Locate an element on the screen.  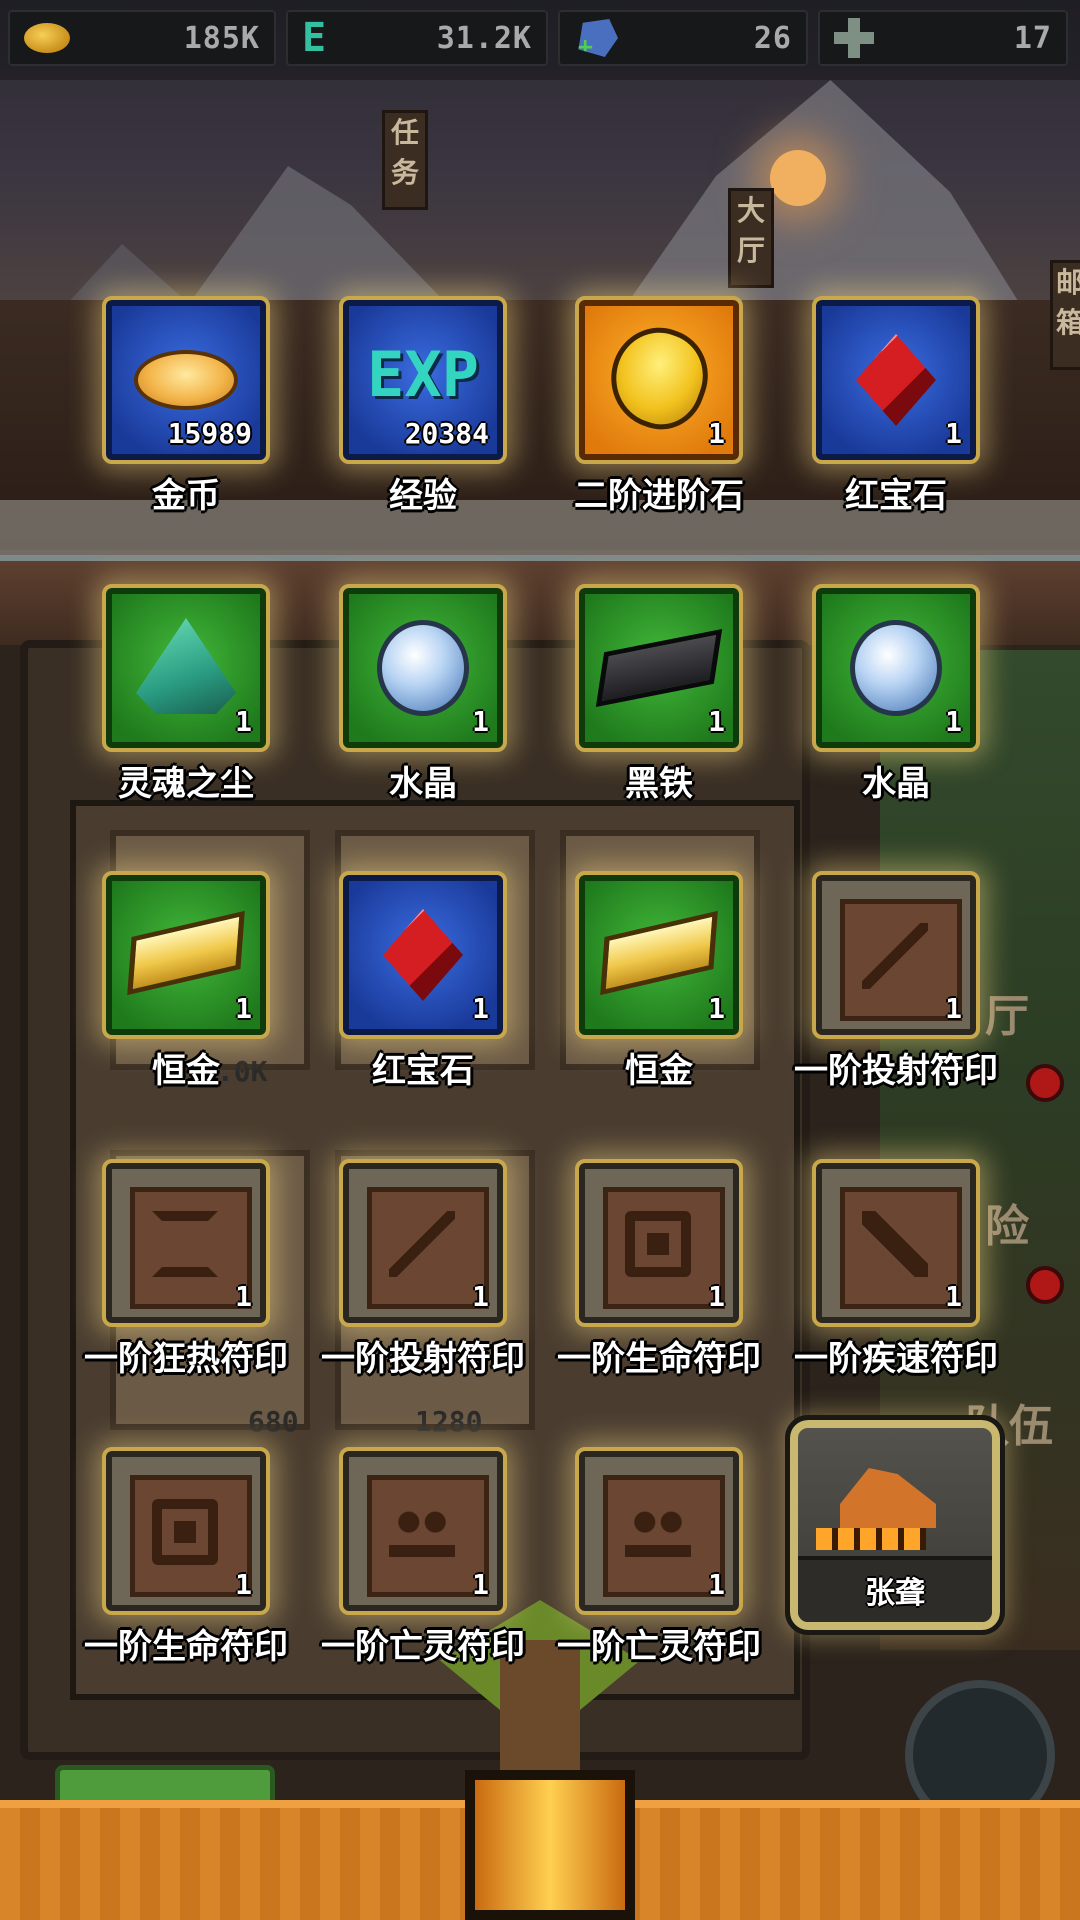
reward-item: 1 黑铁 is located at coordinates (639, 706).